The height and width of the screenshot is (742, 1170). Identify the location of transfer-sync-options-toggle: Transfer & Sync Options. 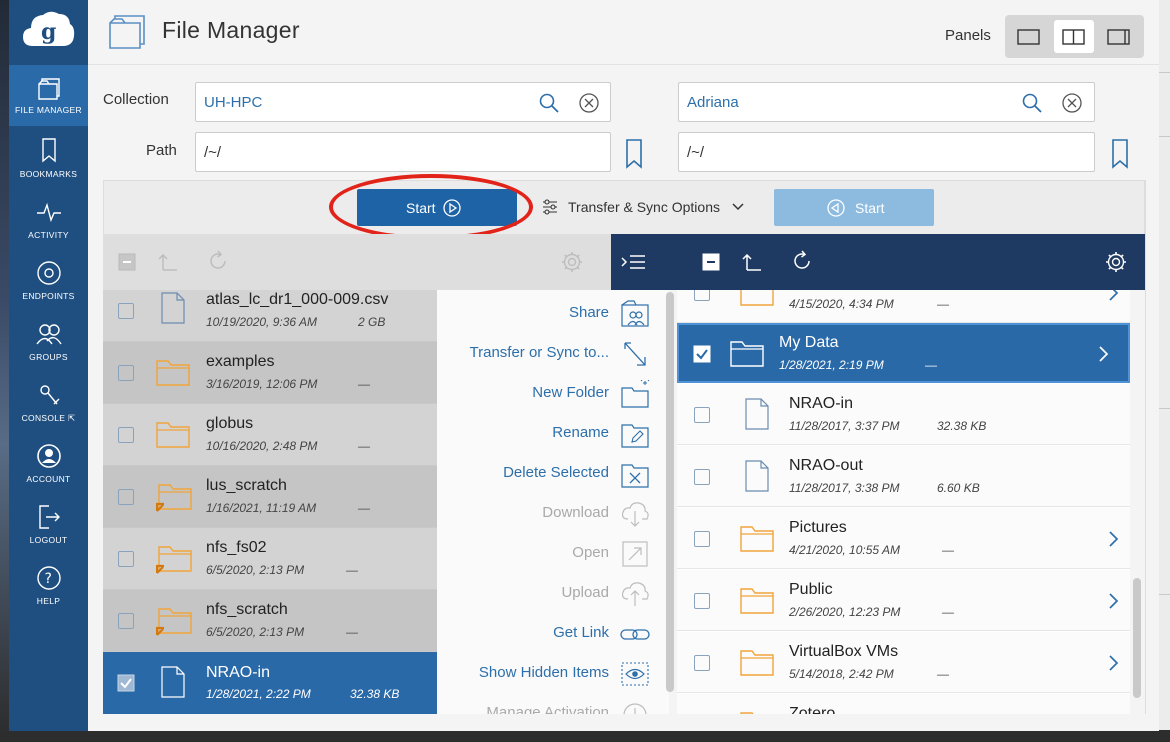
(643, 207).